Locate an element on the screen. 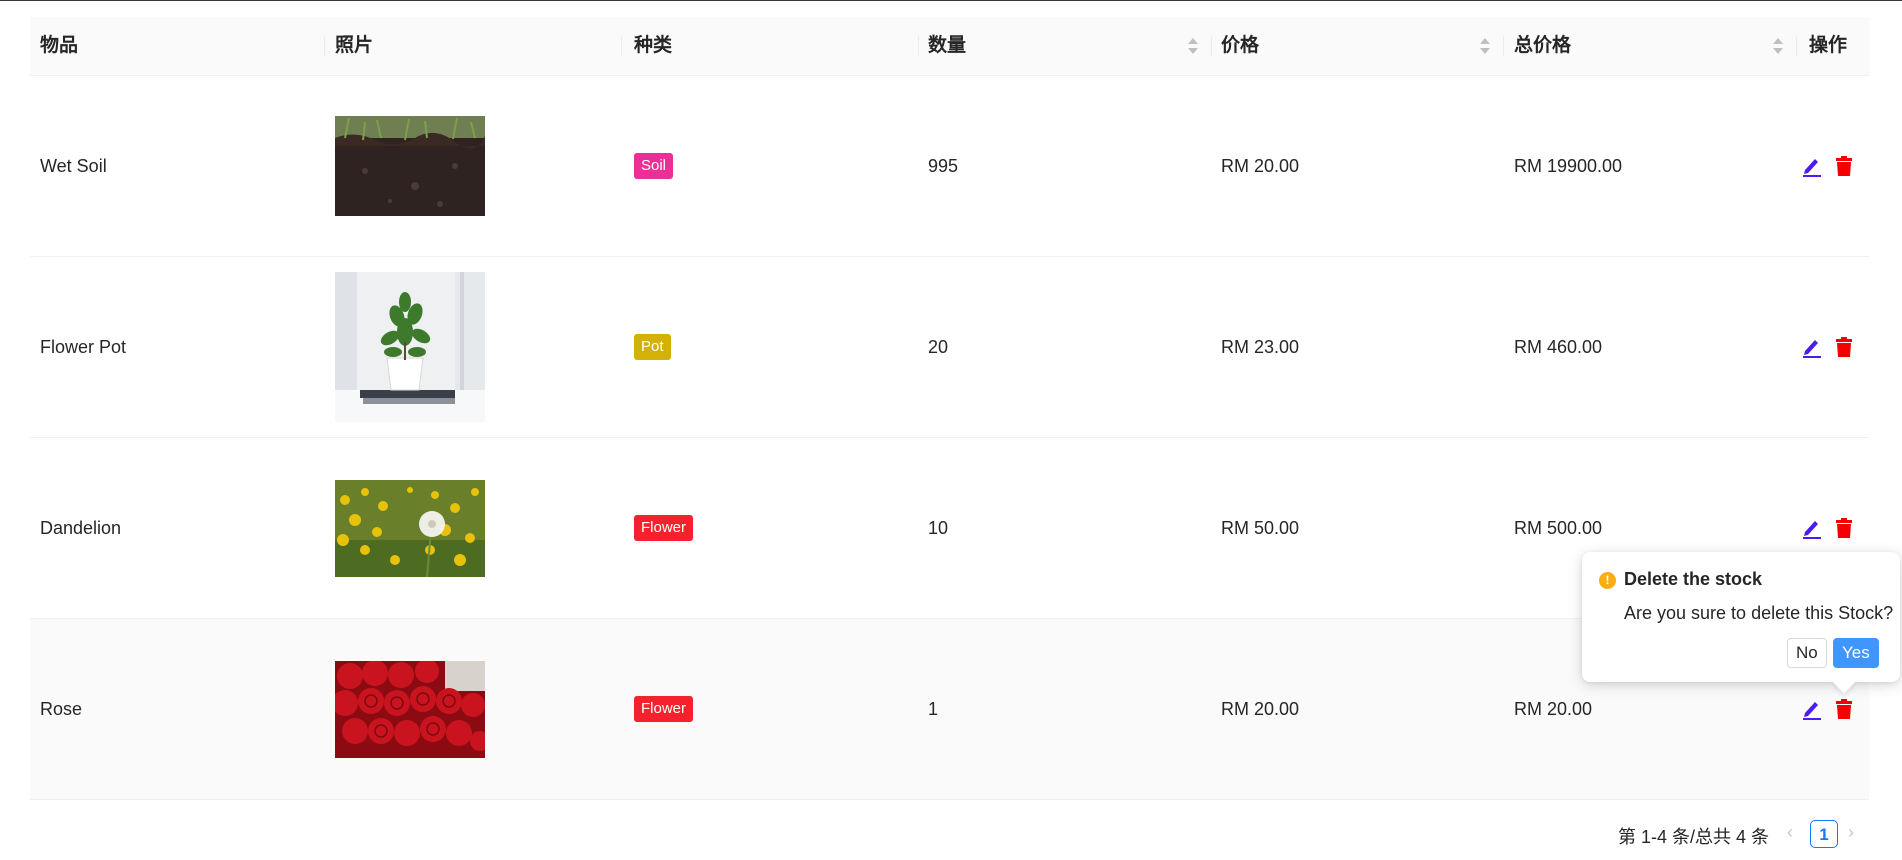 This screenshot has height=860, width=1902. quantity-value: 20 is located at coordinates (938, 346).